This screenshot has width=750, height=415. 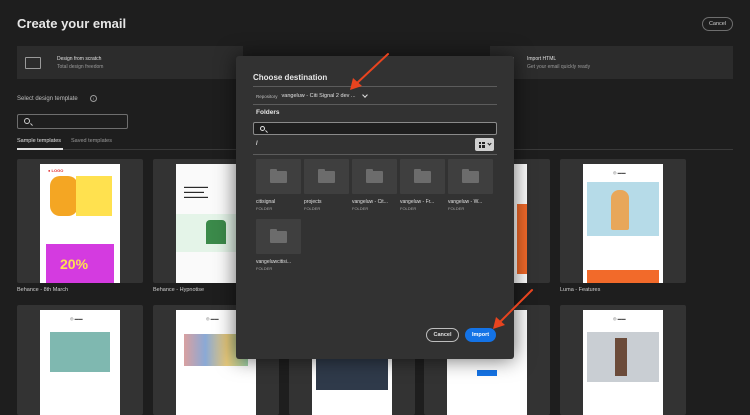 I want to click on arrow-to-repository, so click(x=369, y=71).